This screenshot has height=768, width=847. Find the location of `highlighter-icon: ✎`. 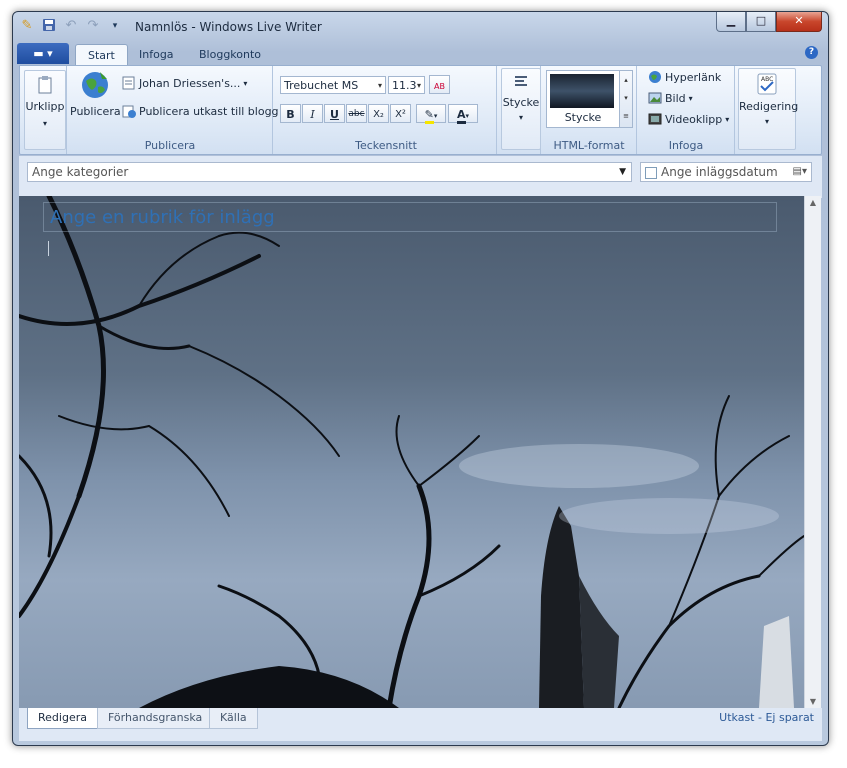

highlighter-icon: ✎ is located at coordinates (429, 116).